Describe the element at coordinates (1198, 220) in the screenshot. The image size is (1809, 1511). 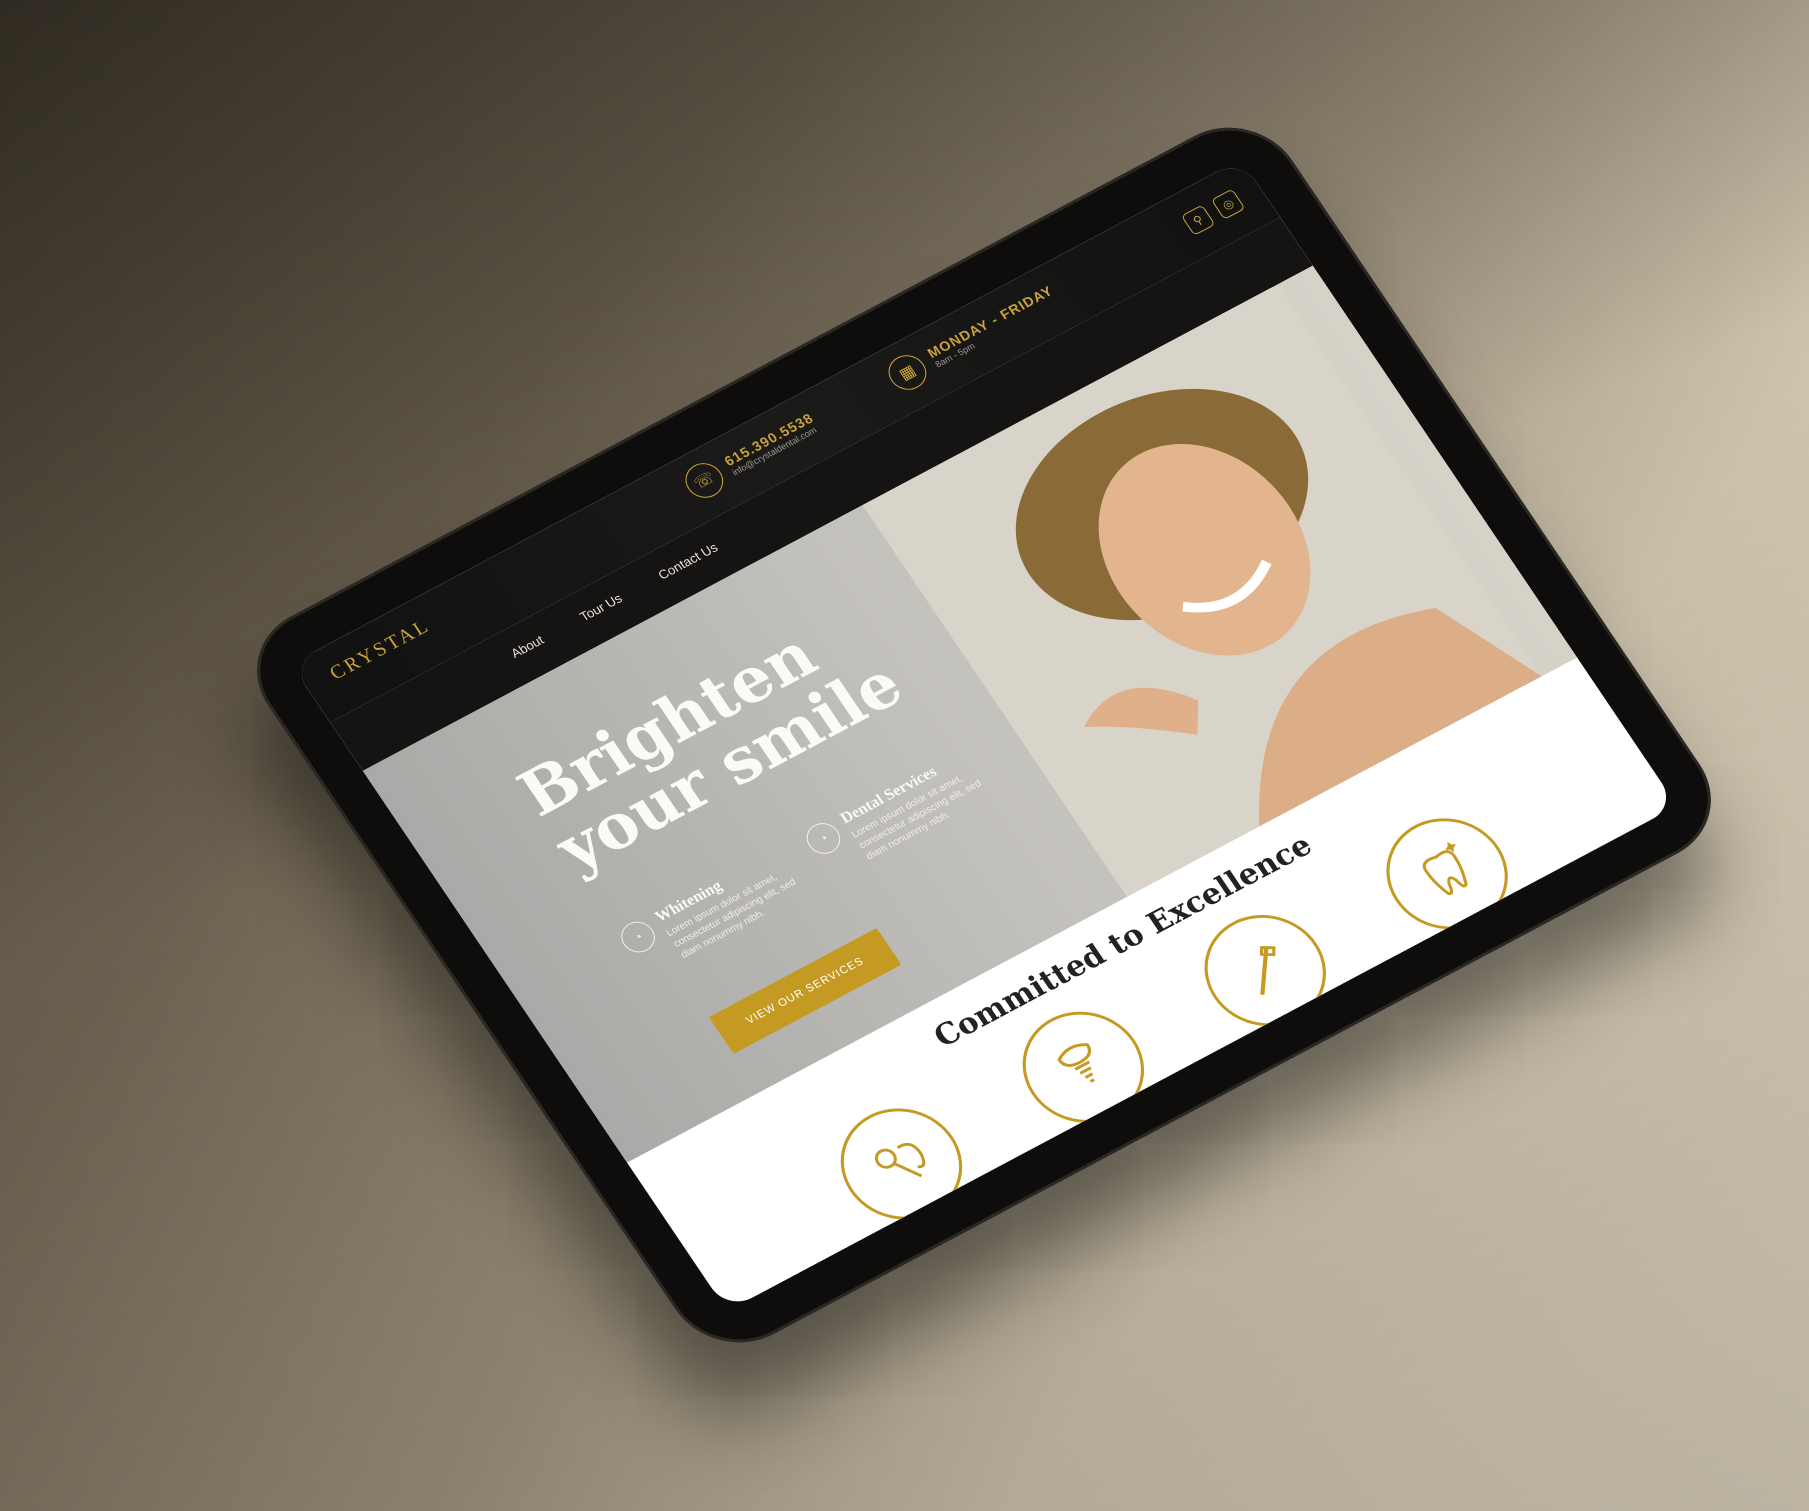
I see `location-pin-icon: ⚲` at that location.